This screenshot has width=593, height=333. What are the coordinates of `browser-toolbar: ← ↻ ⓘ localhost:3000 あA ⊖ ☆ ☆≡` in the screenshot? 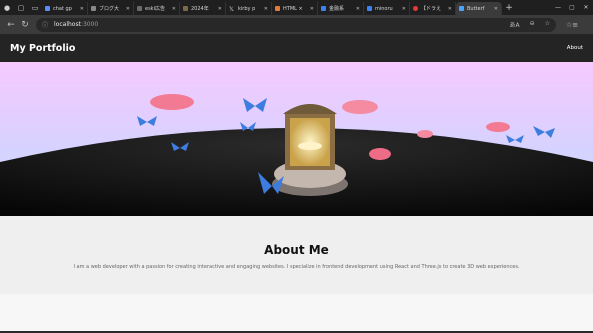 It's located at (296, 24).